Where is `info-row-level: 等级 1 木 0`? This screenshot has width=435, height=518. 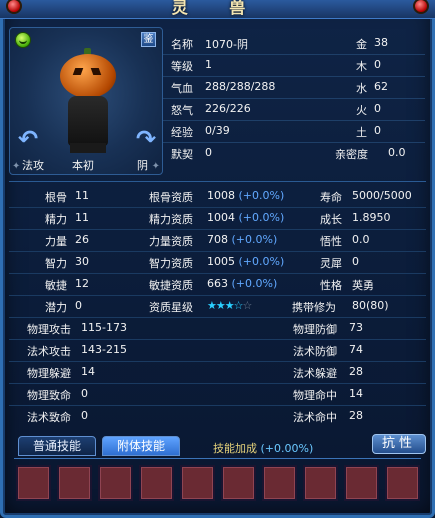 info-row-level: 等级 1 木 0 is located at coordinates (294, 65).